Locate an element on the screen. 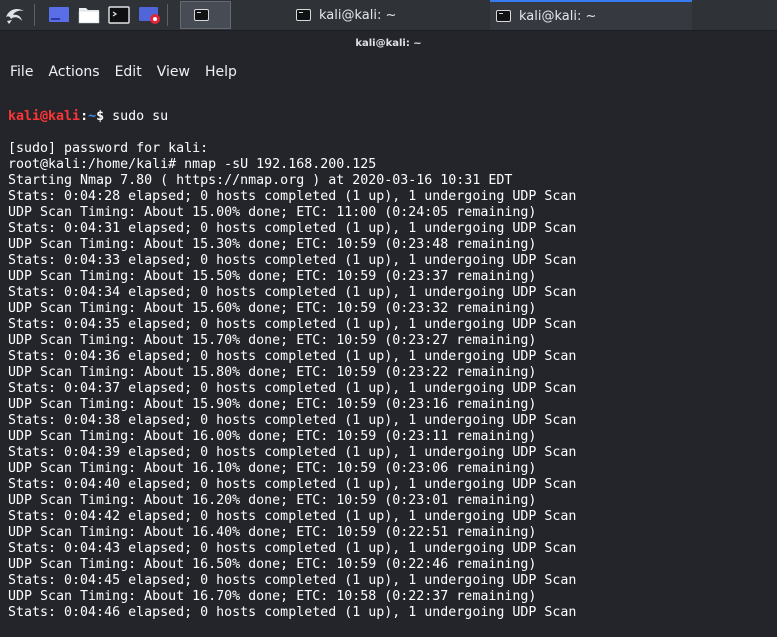  prompt-command: sudo su is located at coordinates (140, 116).